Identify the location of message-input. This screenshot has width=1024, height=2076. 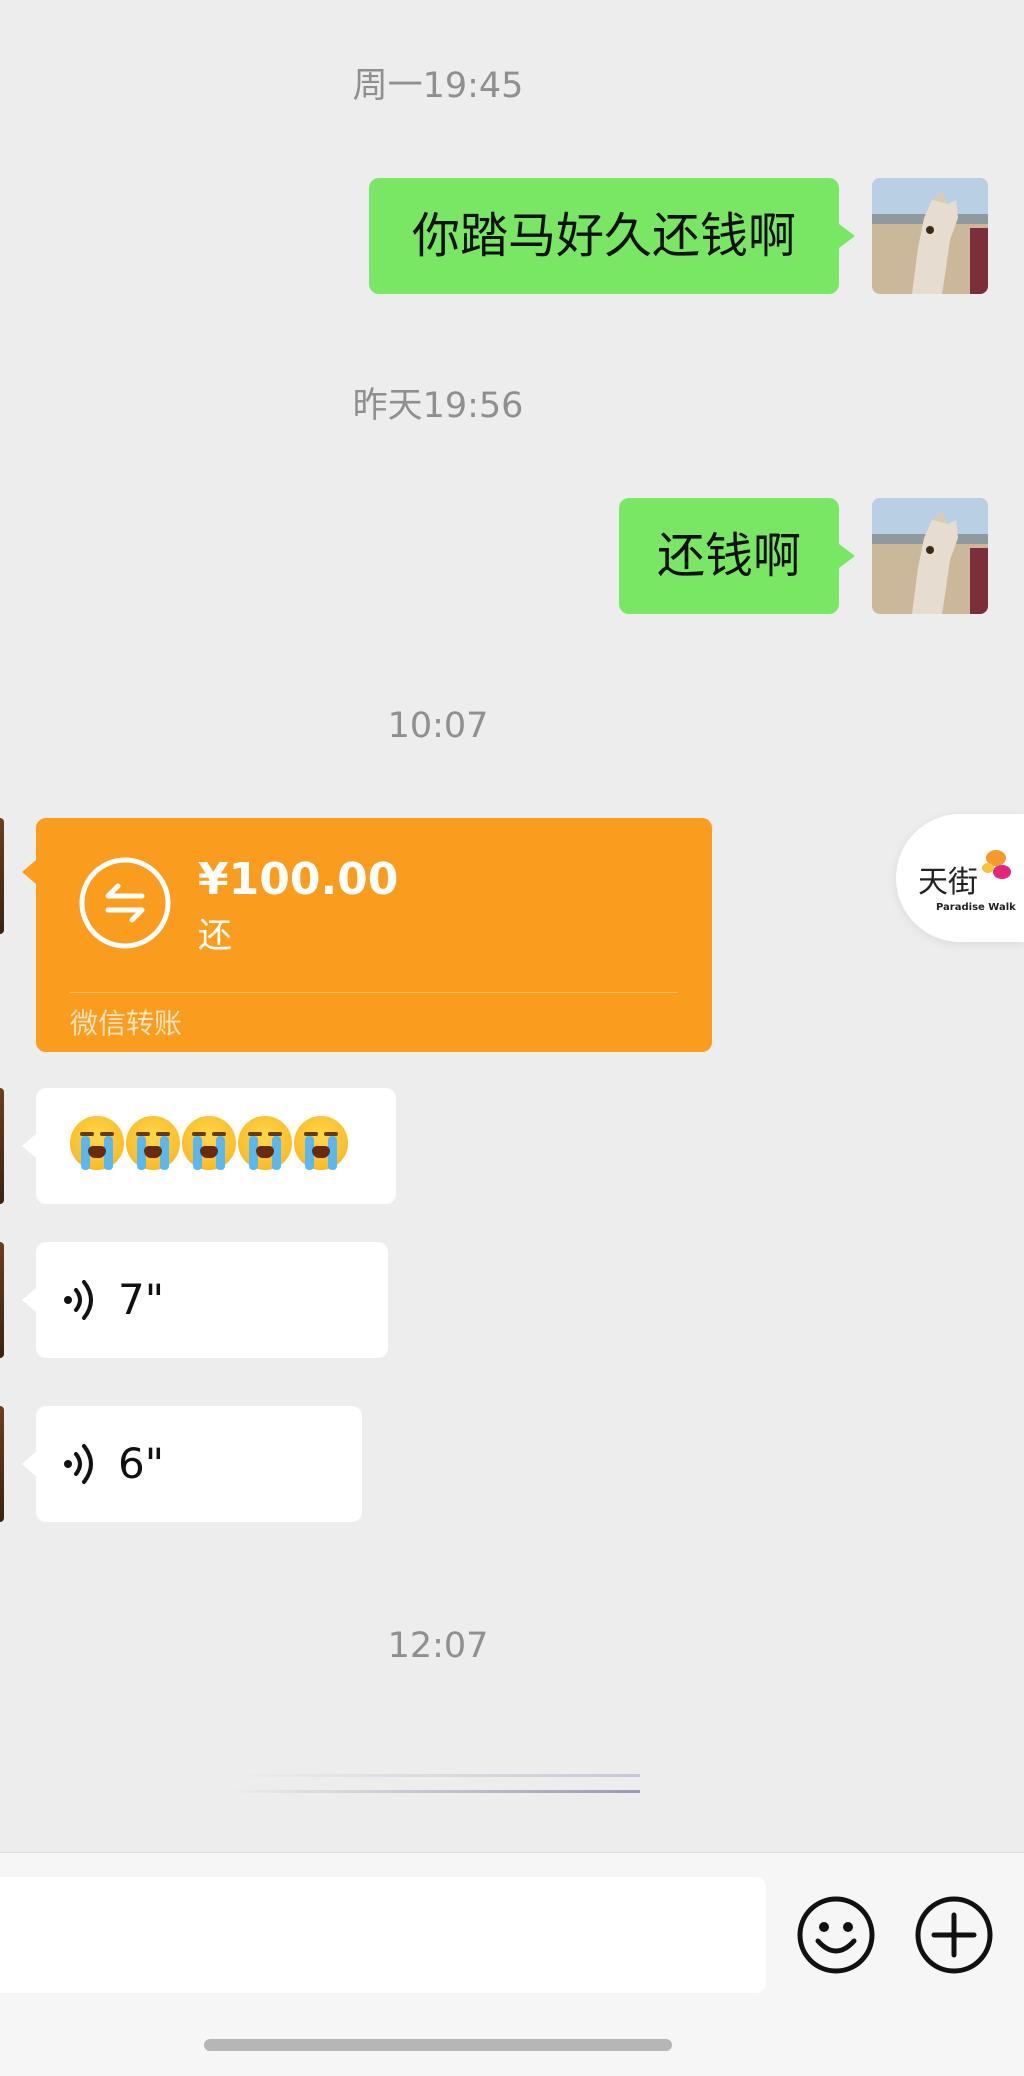
(383, 1935).